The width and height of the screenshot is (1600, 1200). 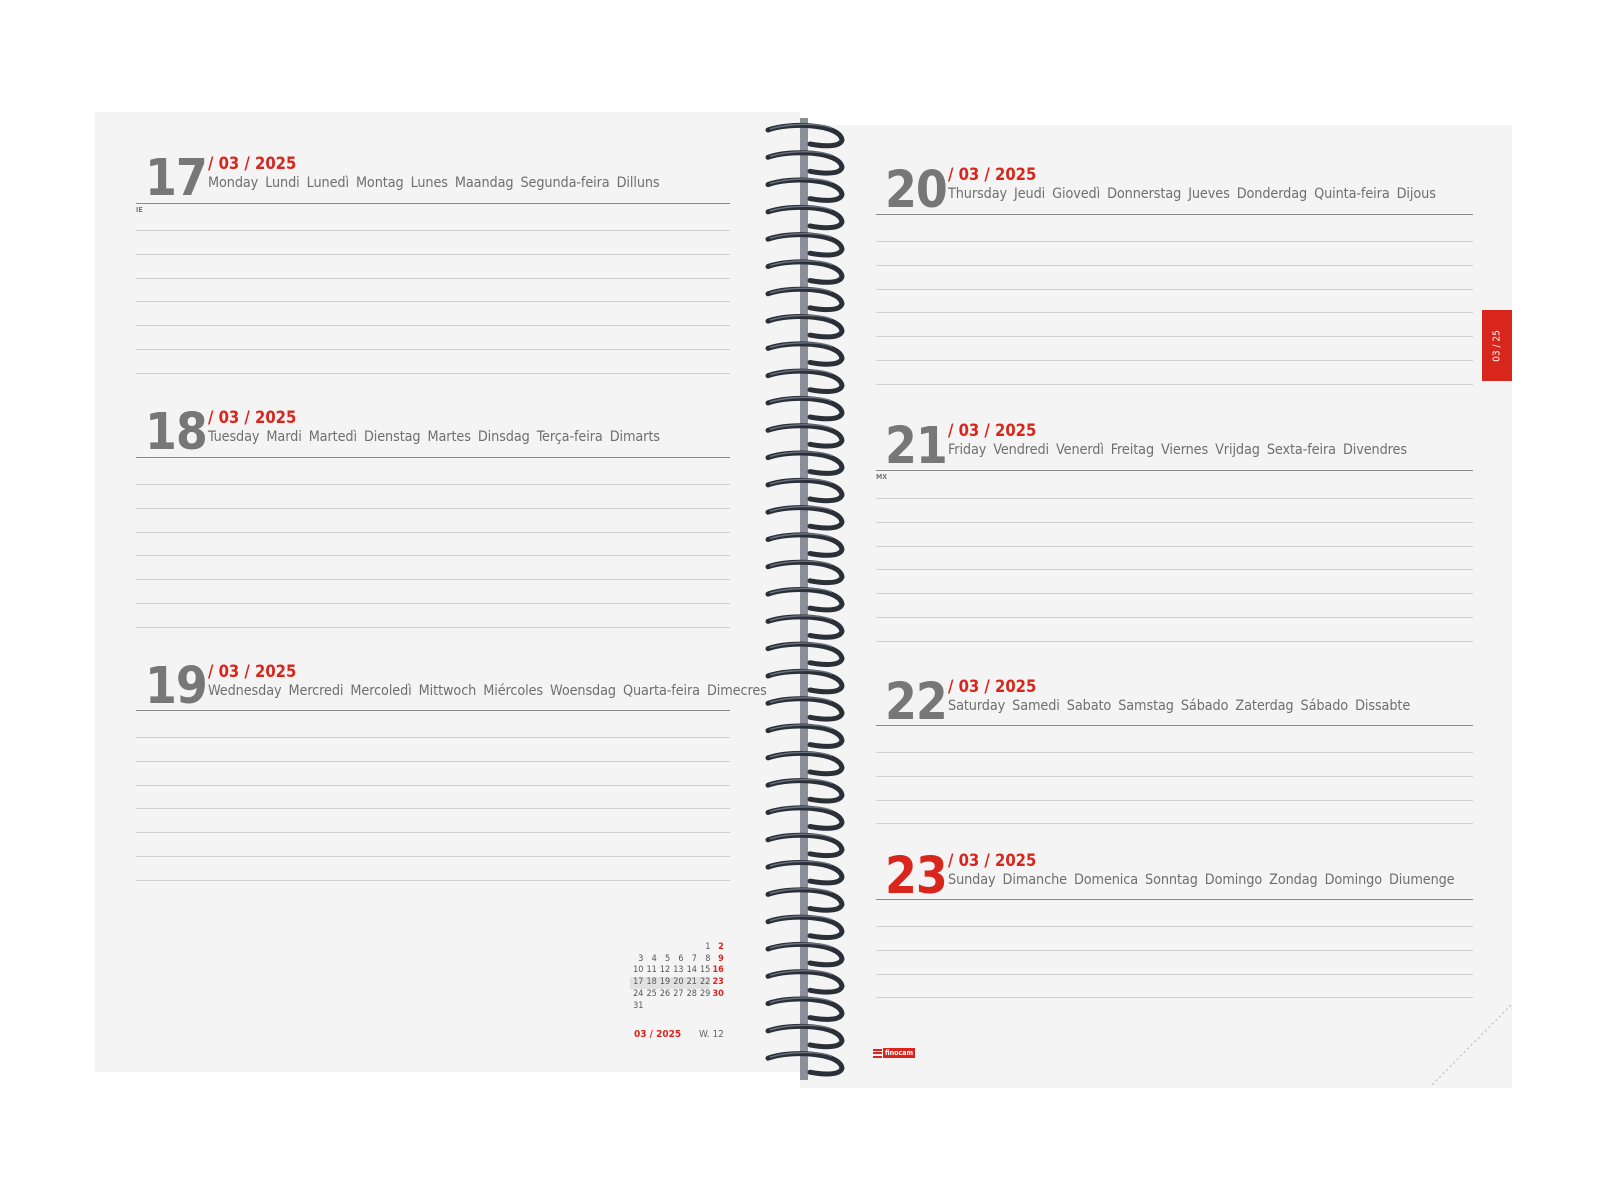 I want to click on day-number: 19, so click(x=176, y=686).